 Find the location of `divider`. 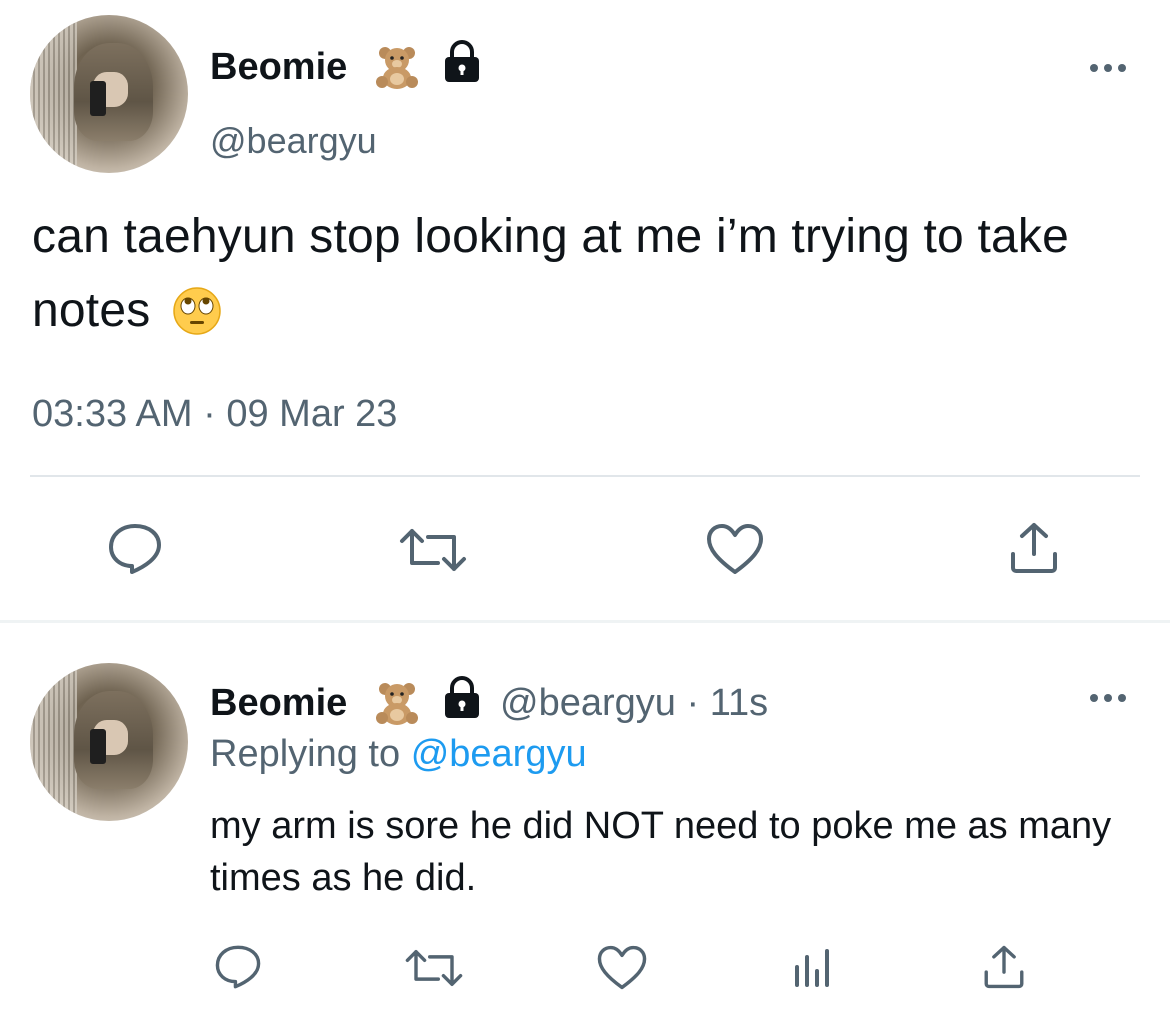

divider is located at coordinates (585, 476).